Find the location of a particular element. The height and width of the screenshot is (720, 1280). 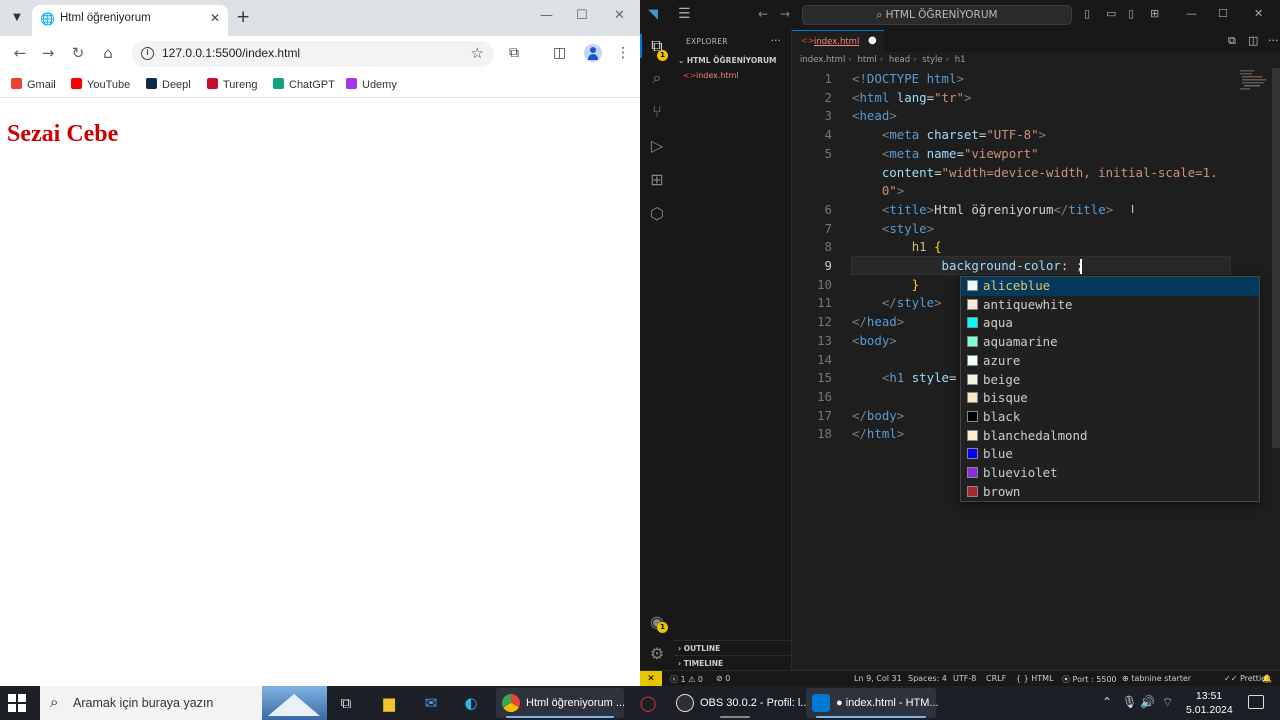

code-line: 7 <style> is located at coordinates (1027, 229).